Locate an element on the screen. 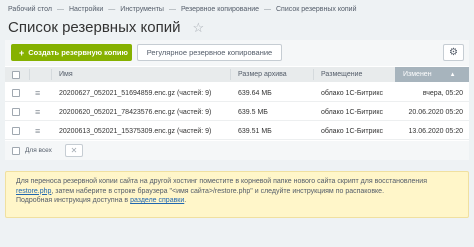  column-header-size: Размер архива is located at coordinates (262, 74).